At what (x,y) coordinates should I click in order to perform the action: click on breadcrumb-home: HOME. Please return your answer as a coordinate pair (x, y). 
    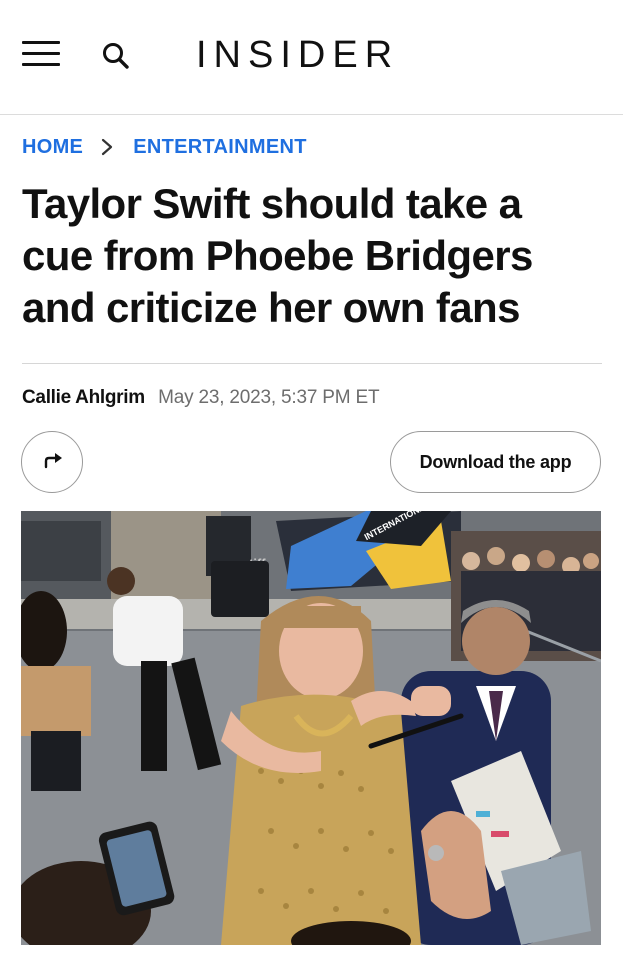
    Looking at the image, I should click on (52, 147).